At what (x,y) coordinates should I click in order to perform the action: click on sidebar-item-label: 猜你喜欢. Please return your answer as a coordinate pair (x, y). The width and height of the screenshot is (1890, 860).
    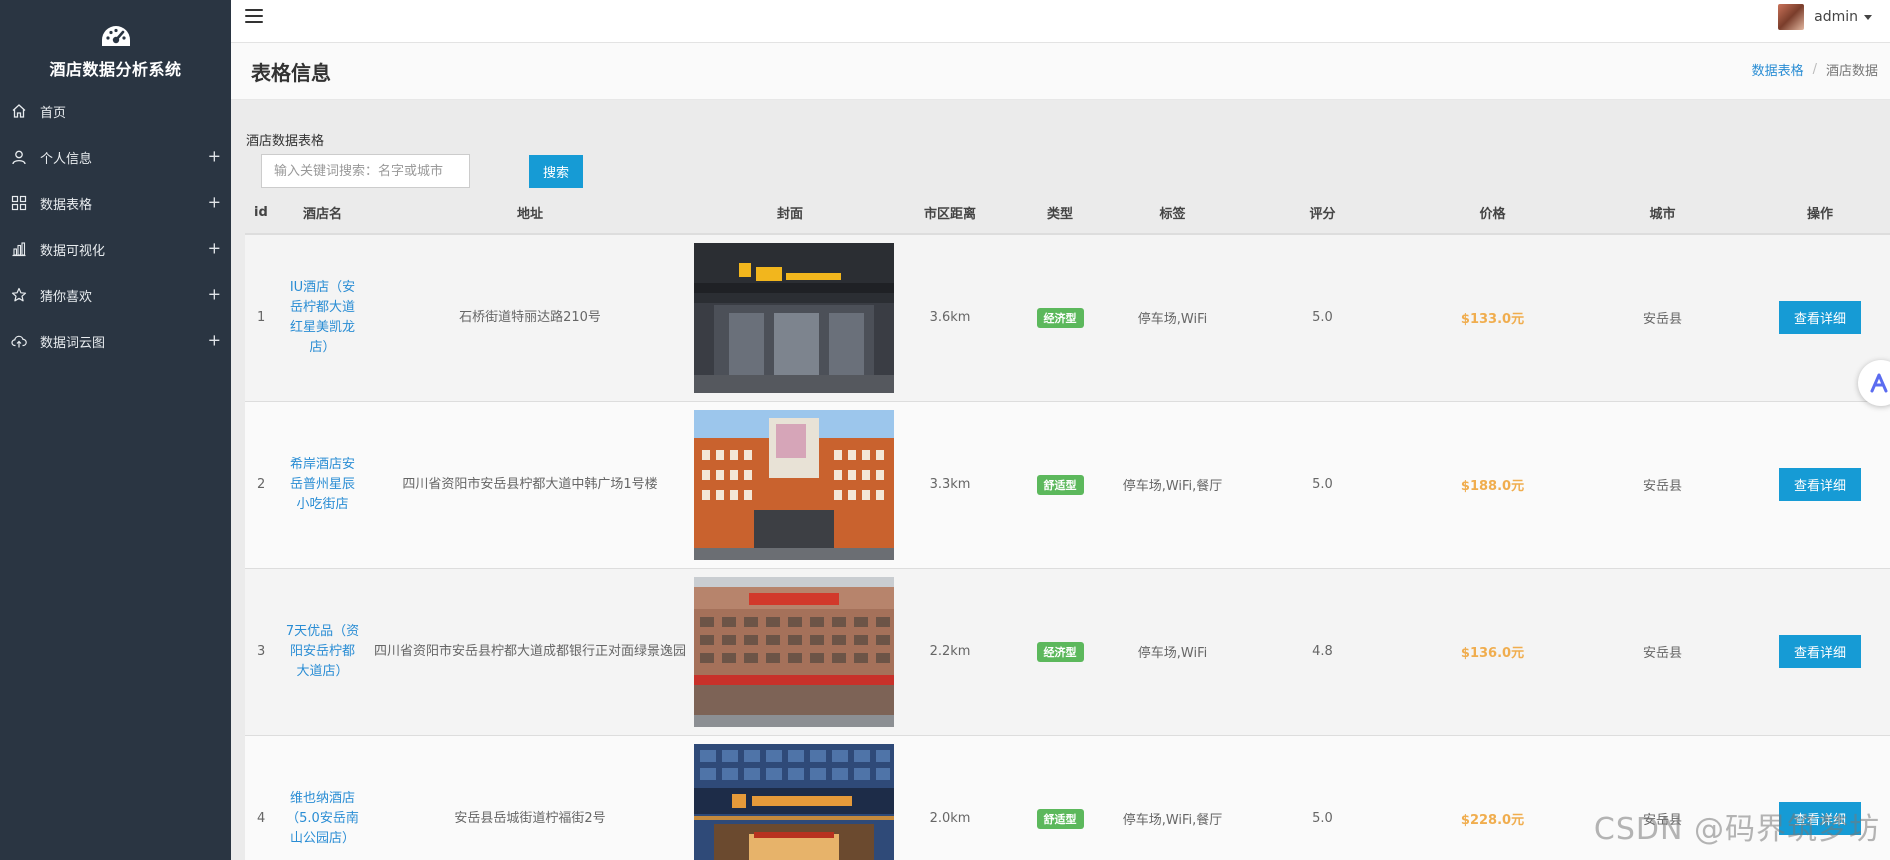
    Looking at the image, I should click on (66, 297).